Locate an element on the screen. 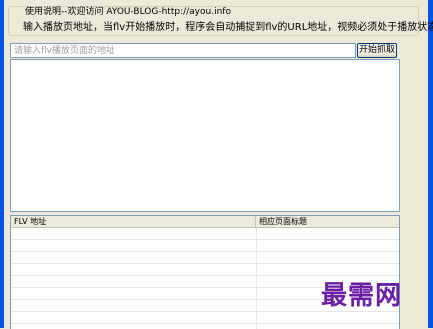 This screenshot has height=329, width=433. watermark-logo: 最需网 is located at coordinates (362, 296).